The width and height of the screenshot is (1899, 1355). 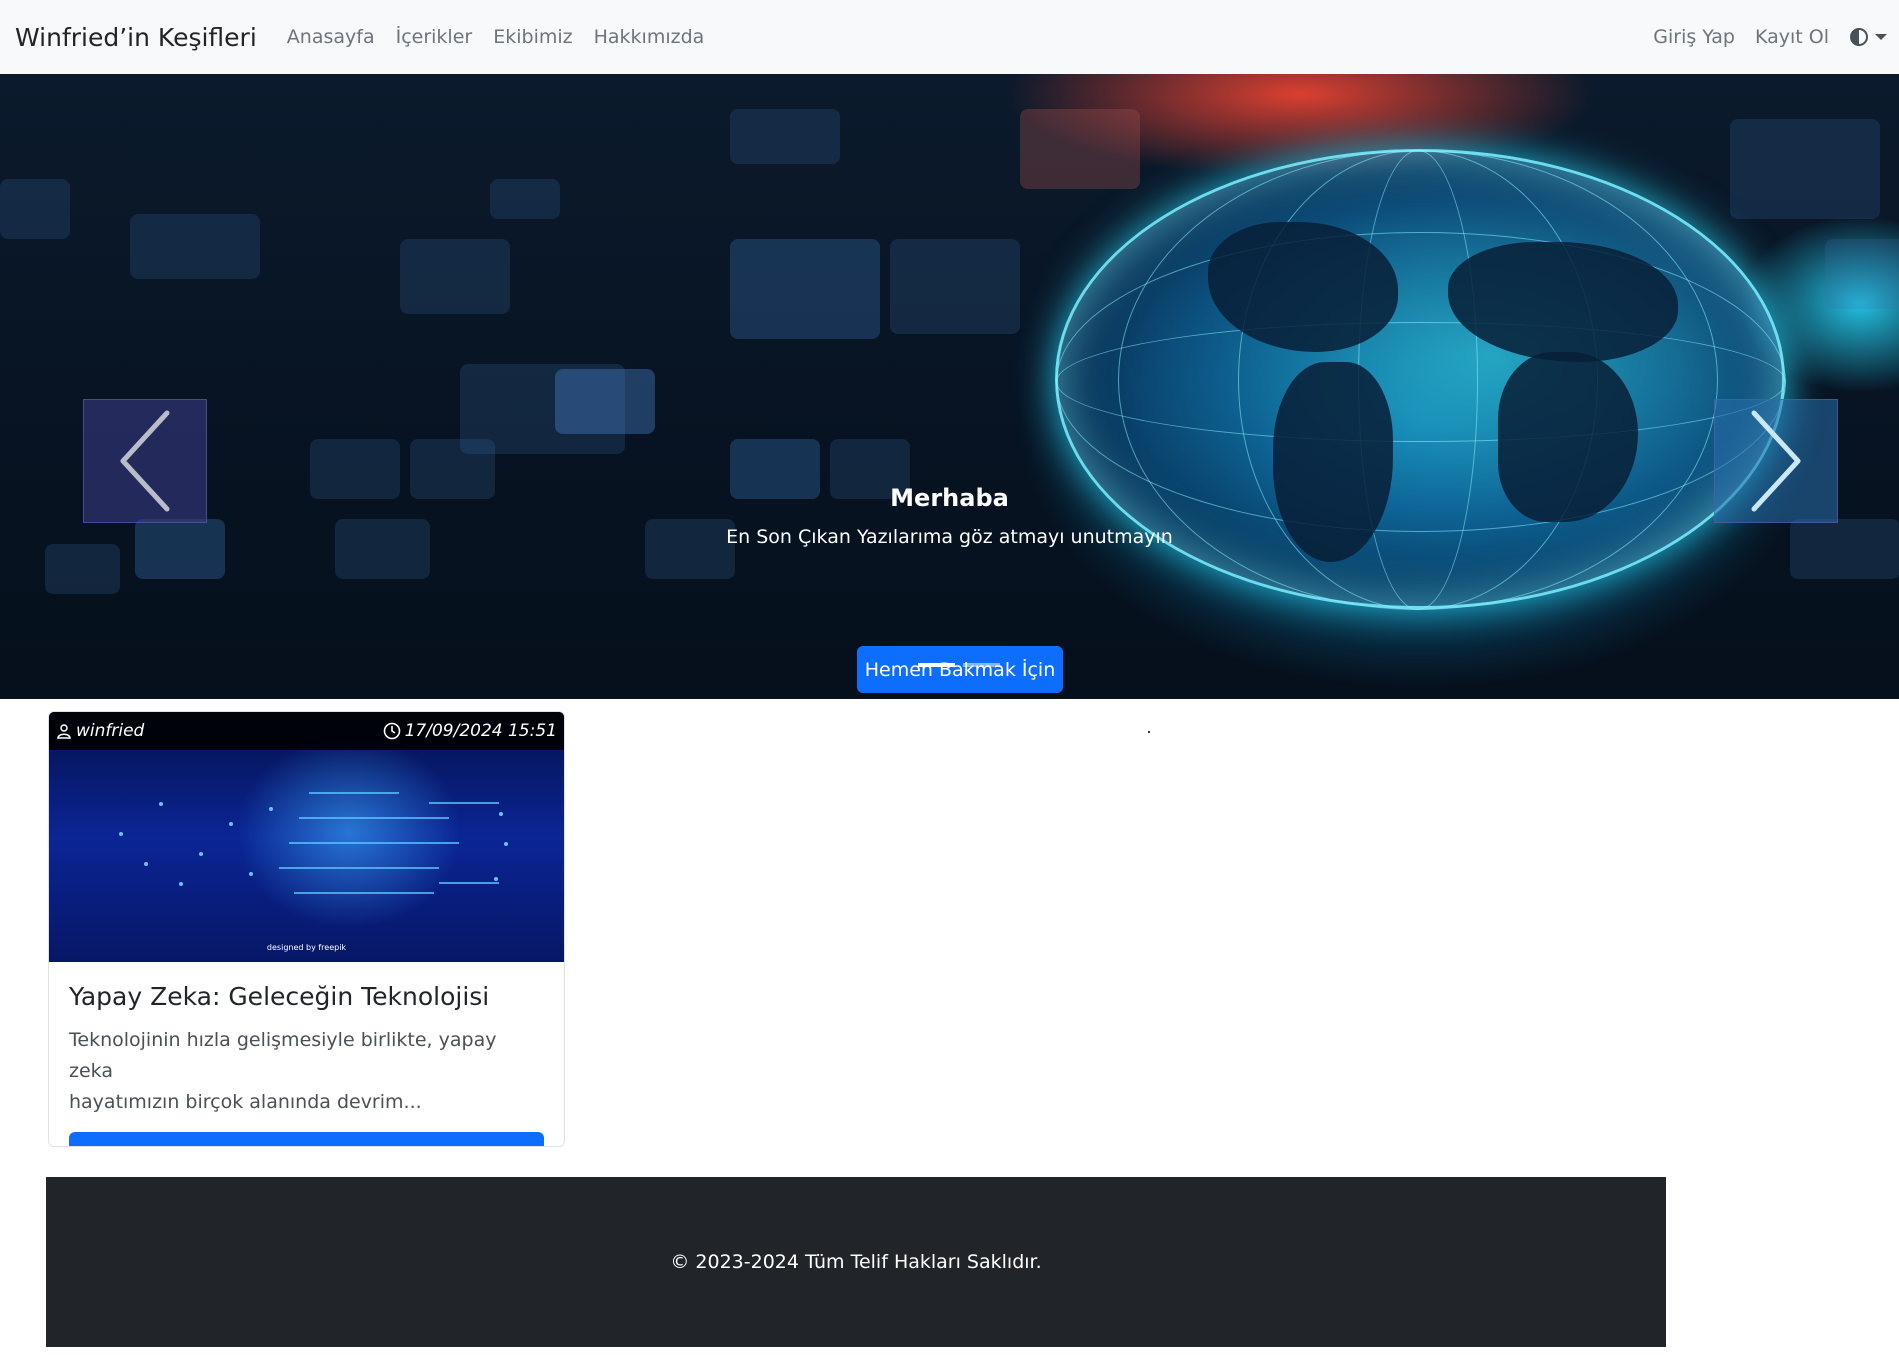 What do you see at coordinates (391, 731) in the screenshot?
I see `clock-icon` at bounding box center [391, 731].